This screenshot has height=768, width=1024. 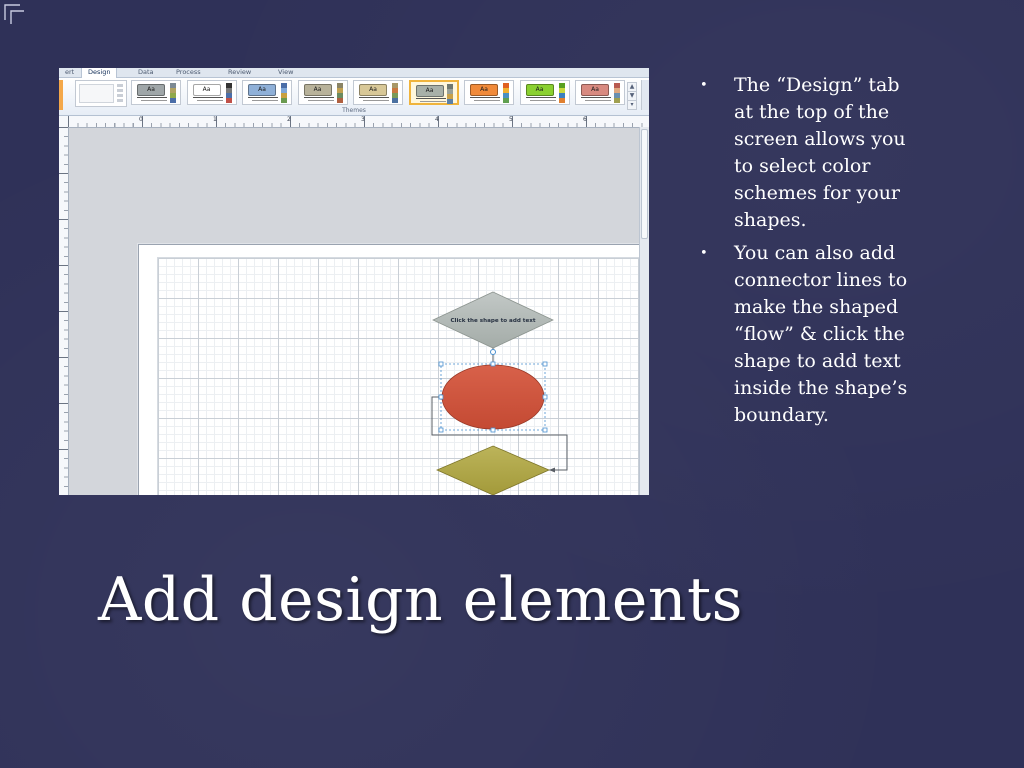 I want to click on diamond-text: Click the shape to add text, so click(x=492, y=321).